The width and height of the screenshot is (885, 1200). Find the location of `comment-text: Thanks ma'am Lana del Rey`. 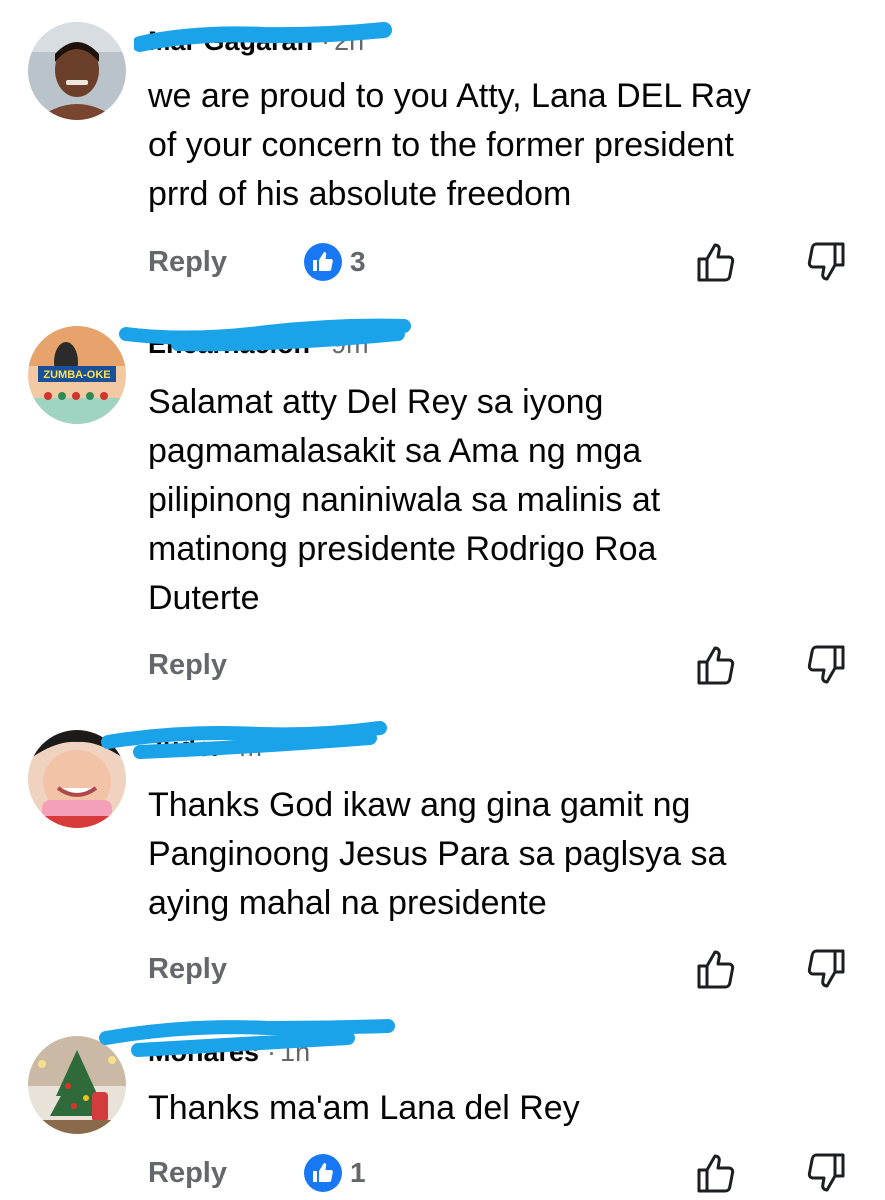

comment-text: Thanks ma'am Lana del Rey is located at coordinates (498, 1108).